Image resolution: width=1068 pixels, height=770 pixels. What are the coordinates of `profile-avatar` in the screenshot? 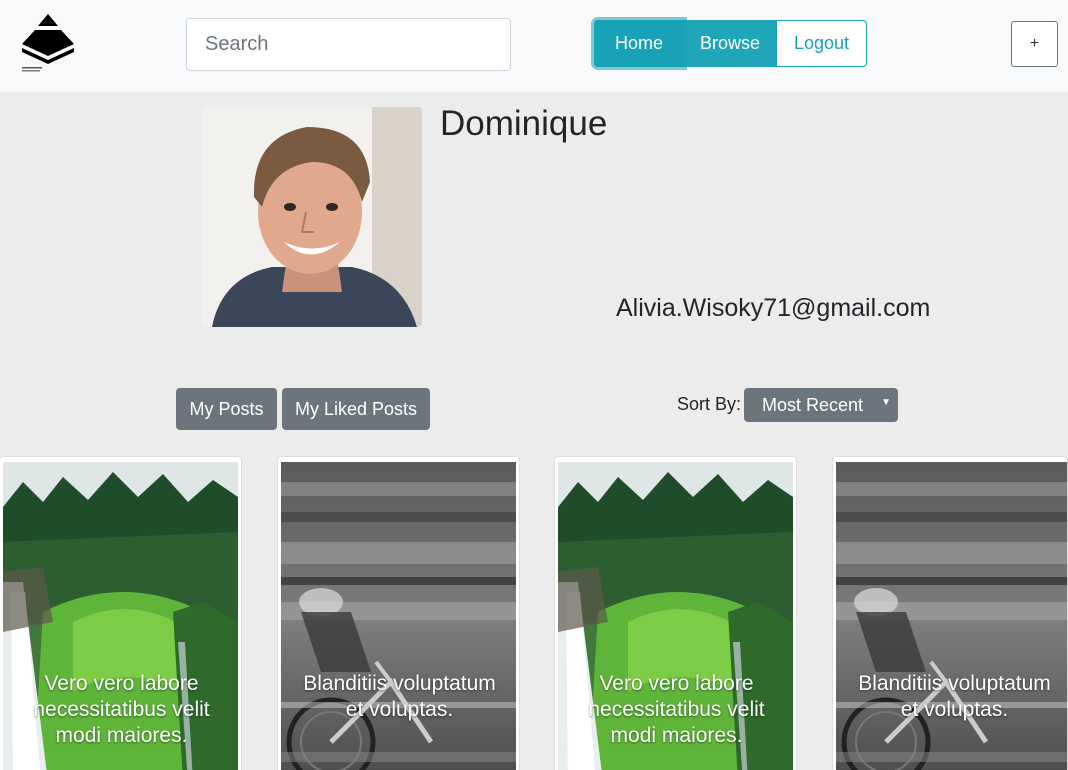 It's located at (312, 217).